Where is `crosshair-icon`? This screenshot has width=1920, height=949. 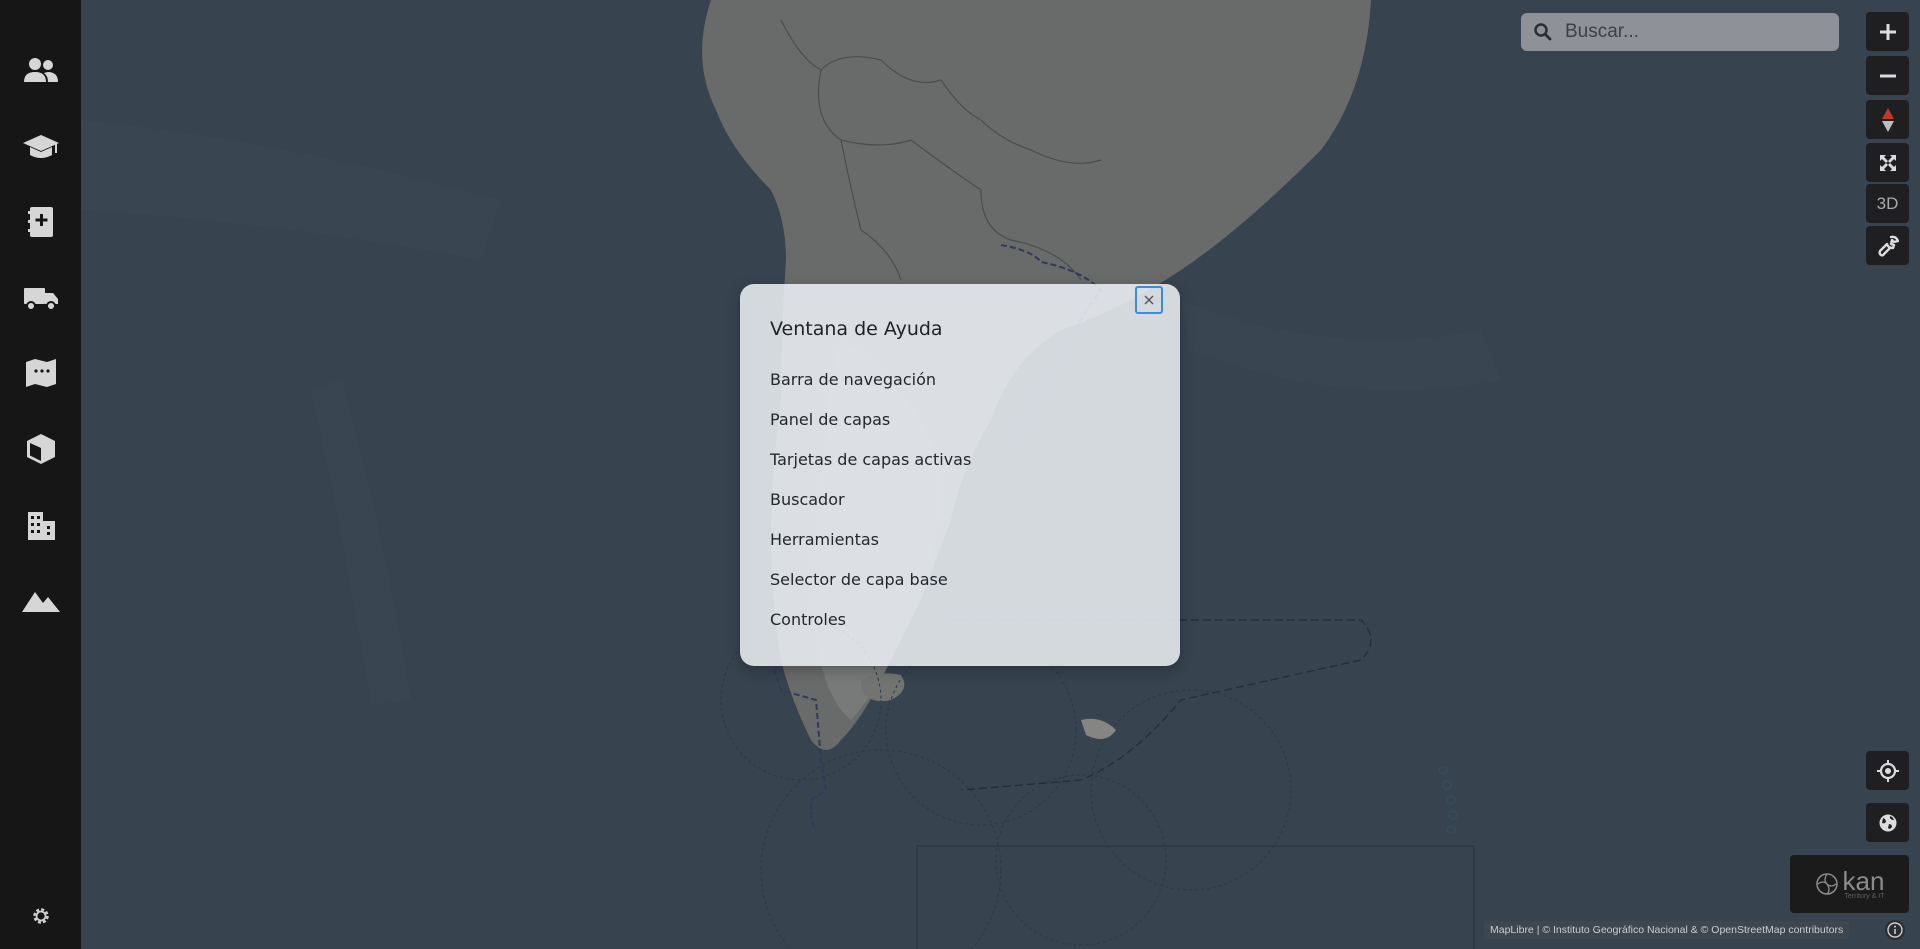 crosshair-icon is located at coordinates (1887, 770).